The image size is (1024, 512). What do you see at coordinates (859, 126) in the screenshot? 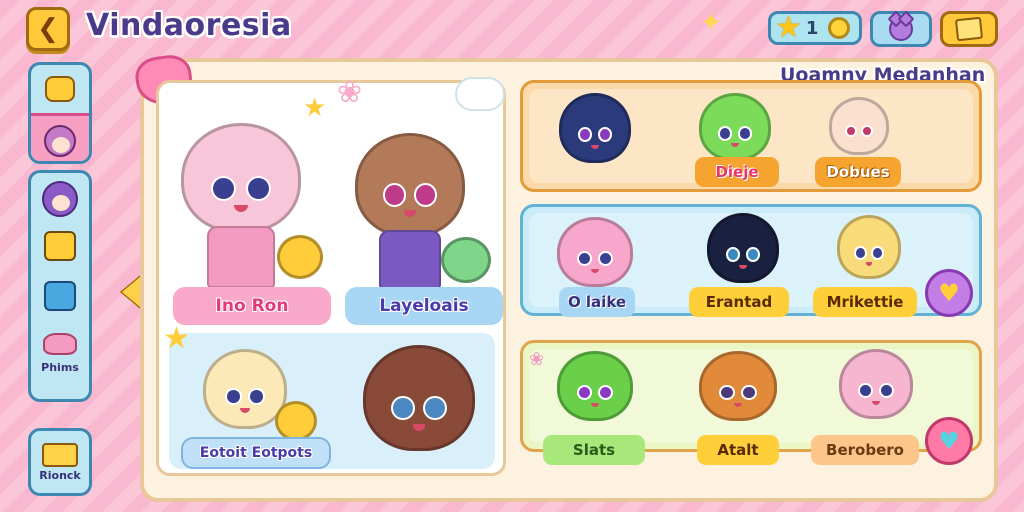
I see `character-cream-hair` at bounding box center [859, 126].